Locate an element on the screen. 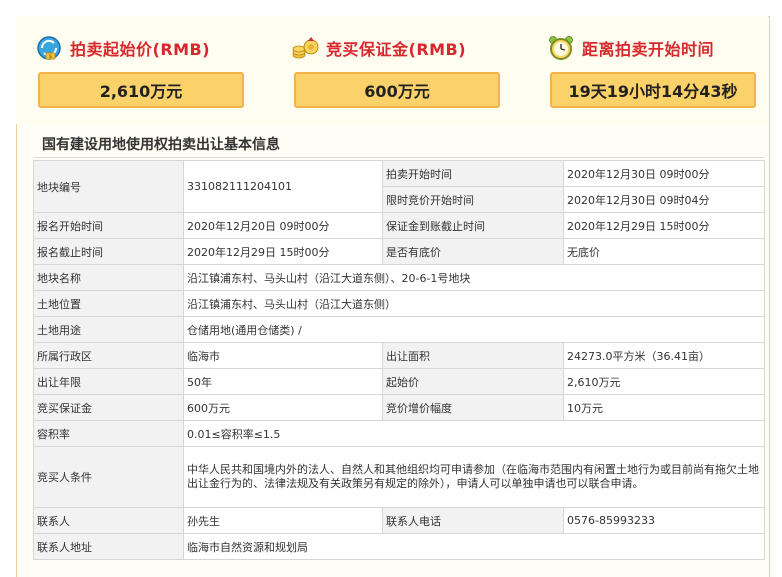 This screenshot has height=577, width=782. bidder-cond-label: 竞买人条件 is located at coordinates (108, 477).